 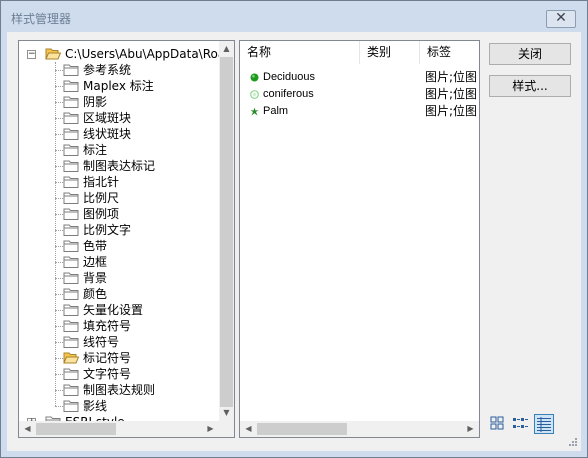 I want to click on tree-item-label: 阴影, so click(x=95, y=102).